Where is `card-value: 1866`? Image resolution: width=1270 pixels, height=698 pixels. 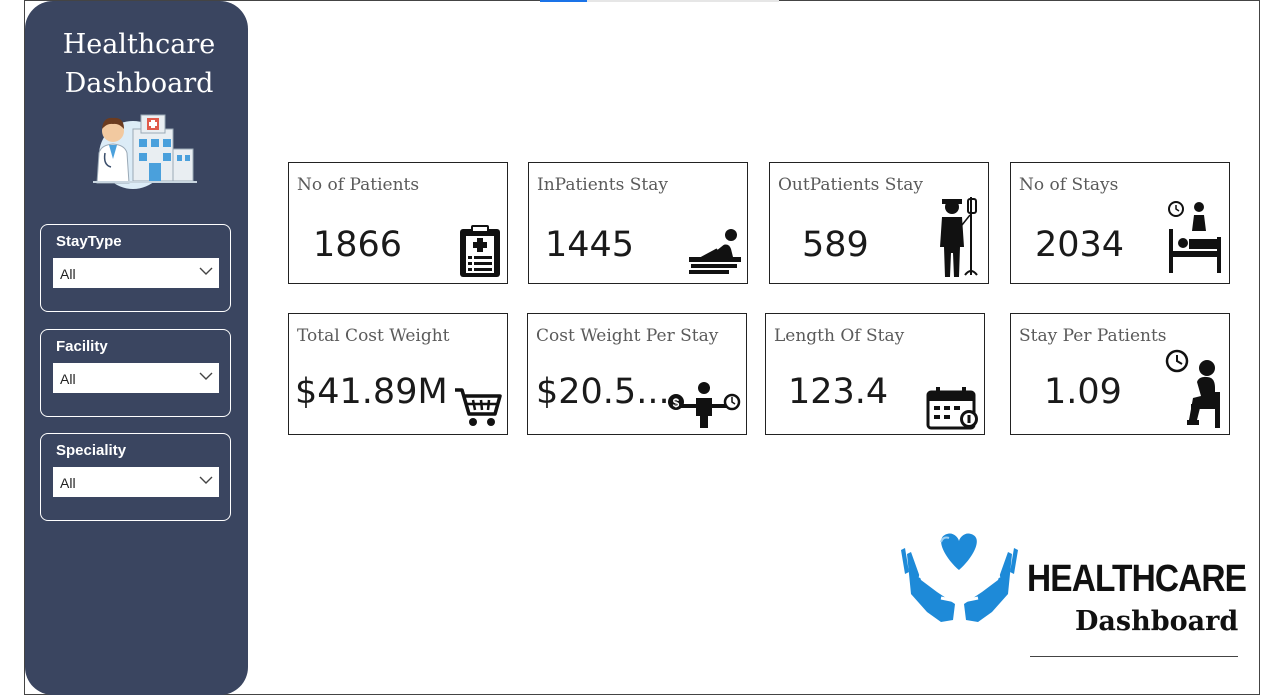 card-value: 1866 is located at coordinates (358, 245).